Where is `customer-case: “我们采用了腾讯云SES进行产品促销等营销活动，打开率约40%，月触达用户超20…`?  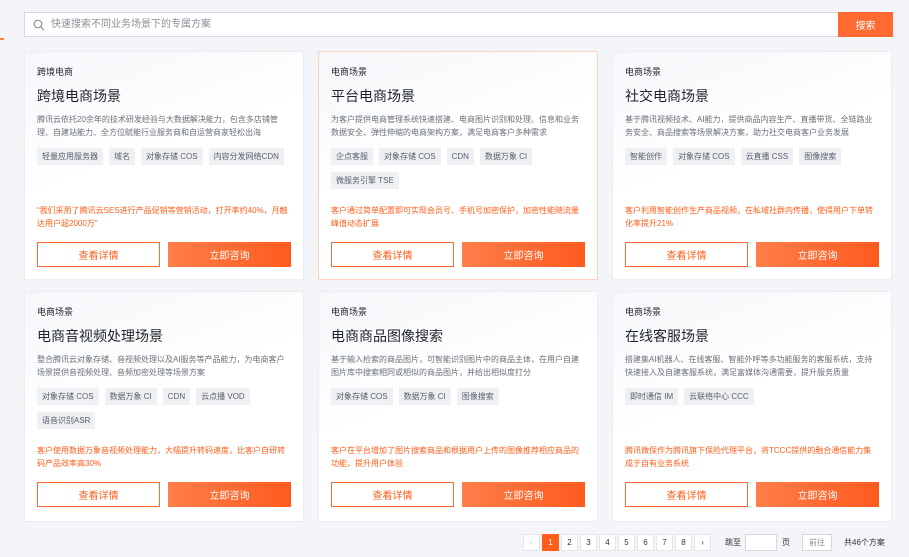 customer-case: “我们采用了腾讯云SES进行产品促销等营销活动，打开率约40%，月触达用户超20… is located at coordinates (162, 217).